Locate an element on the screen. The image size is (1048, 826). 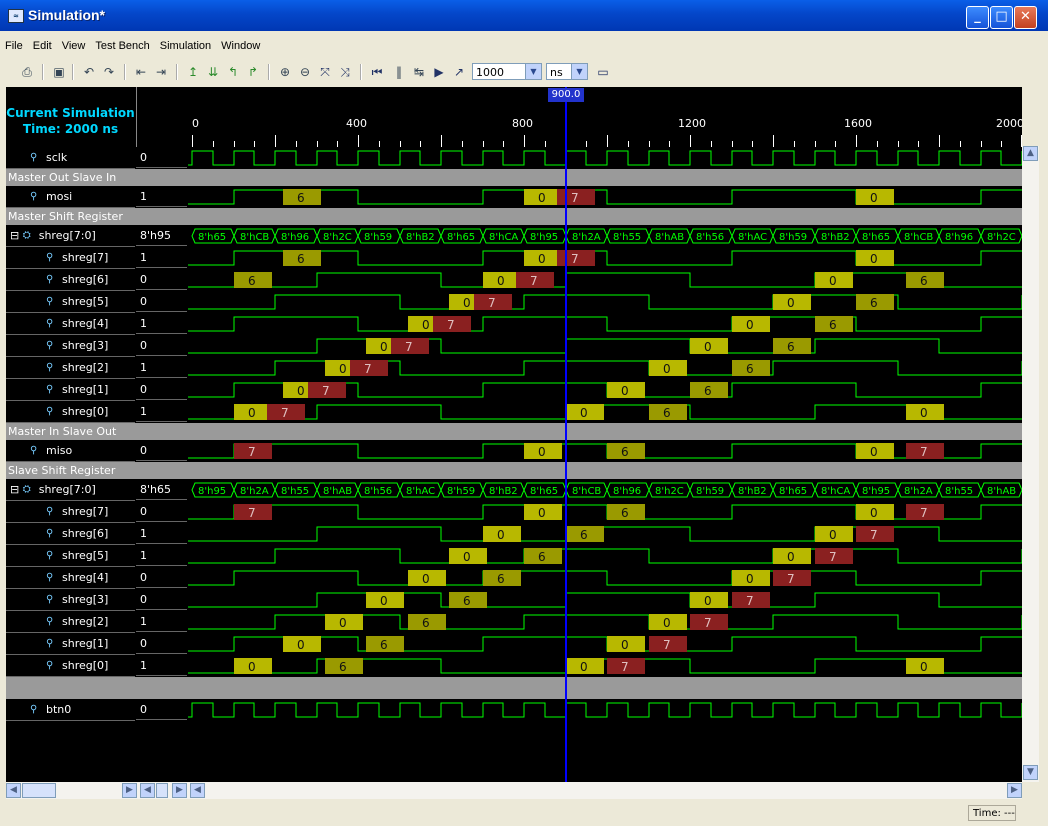
step-icon: ↗ is located at coordinates (459, 72).